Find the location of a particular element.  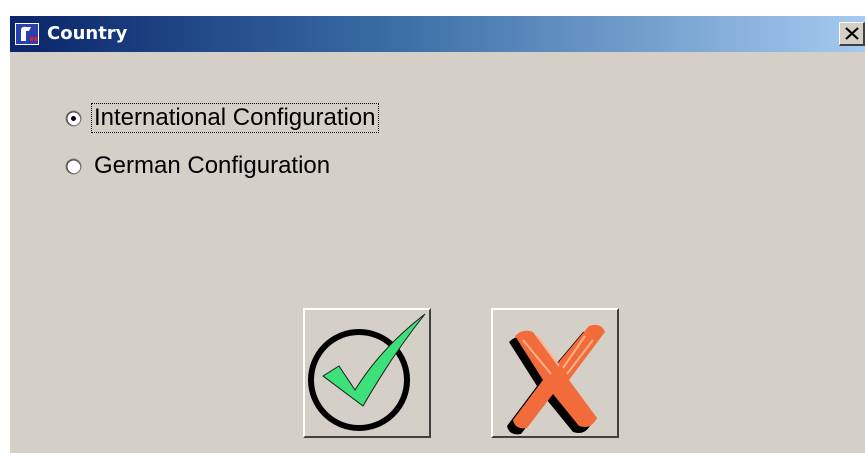

option-international-label: International Configuration is located at coordinates (235, 118).